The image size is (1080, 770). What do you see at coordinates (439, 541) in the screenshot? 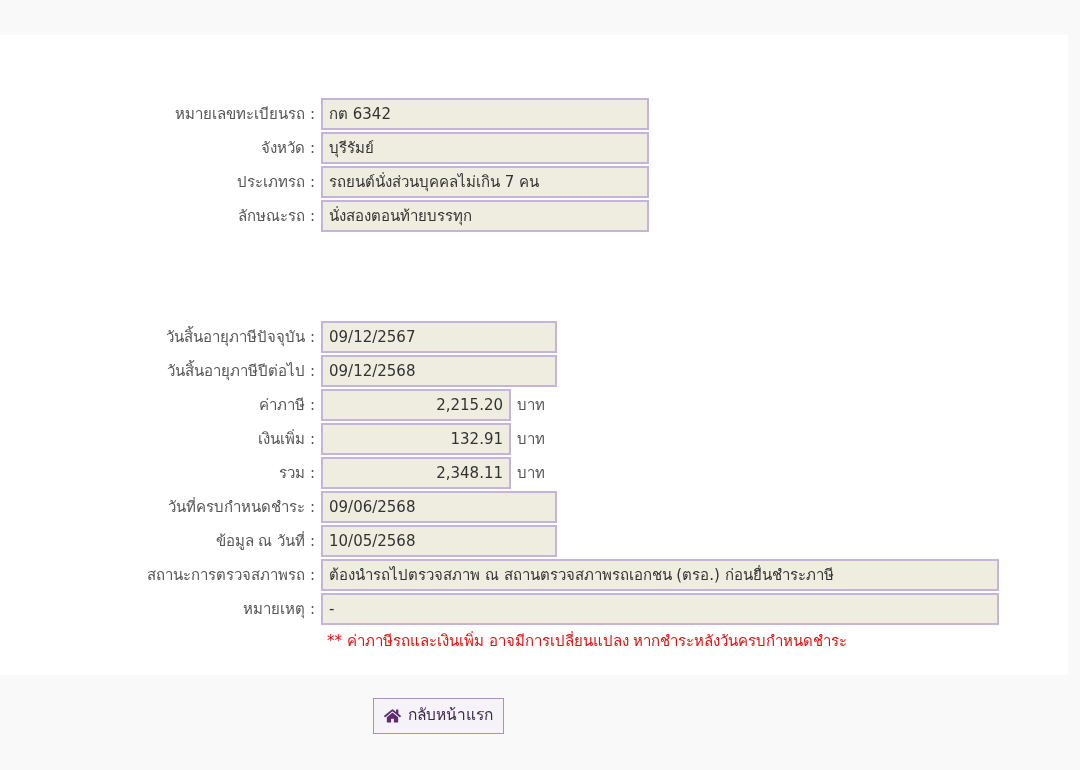
I see `value-field: 10/05/2568` at bounding box center [439, 541].